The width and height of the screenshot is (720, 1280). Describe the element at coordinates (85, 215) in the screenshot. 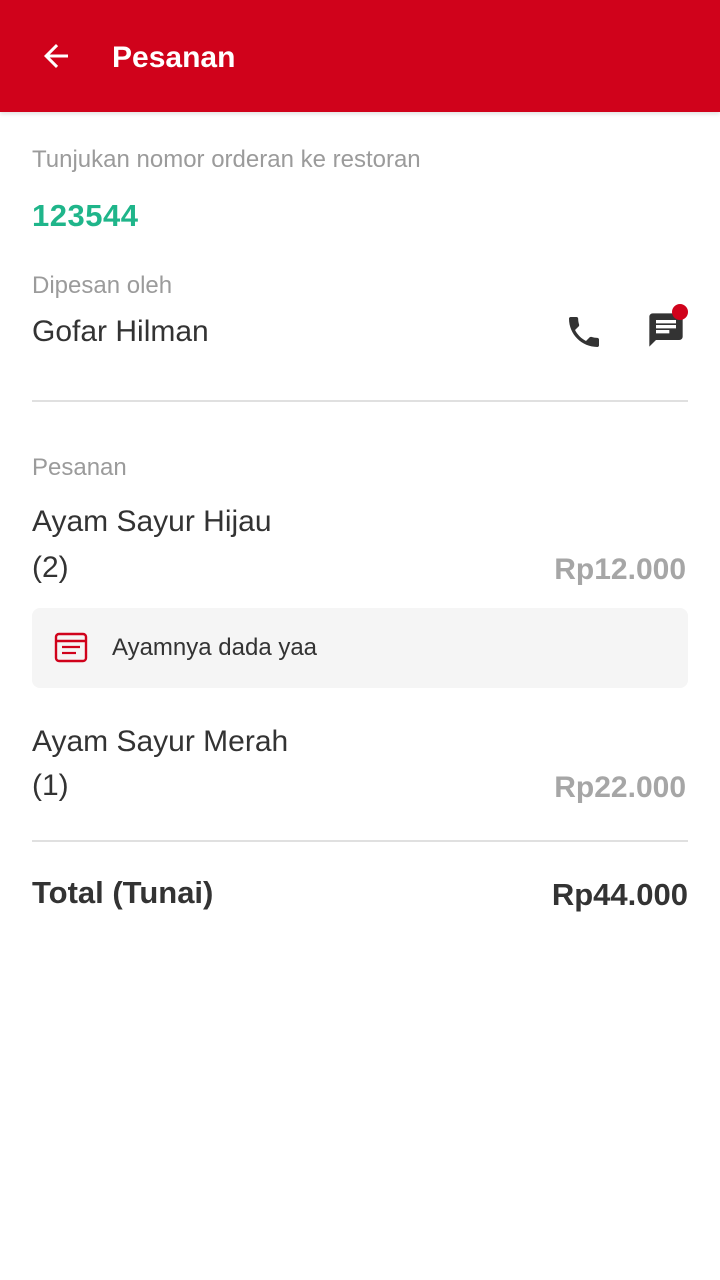

I see `order-number: 123544` at that location.